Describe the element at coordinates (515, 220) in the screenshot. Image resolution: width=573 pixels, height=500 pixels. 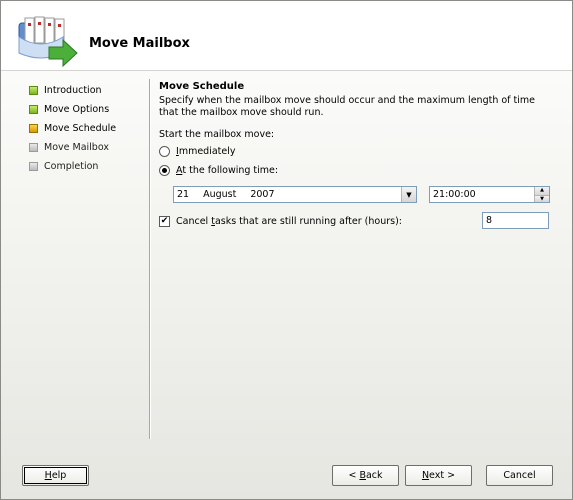
I see `hours-input: 8` at that location.